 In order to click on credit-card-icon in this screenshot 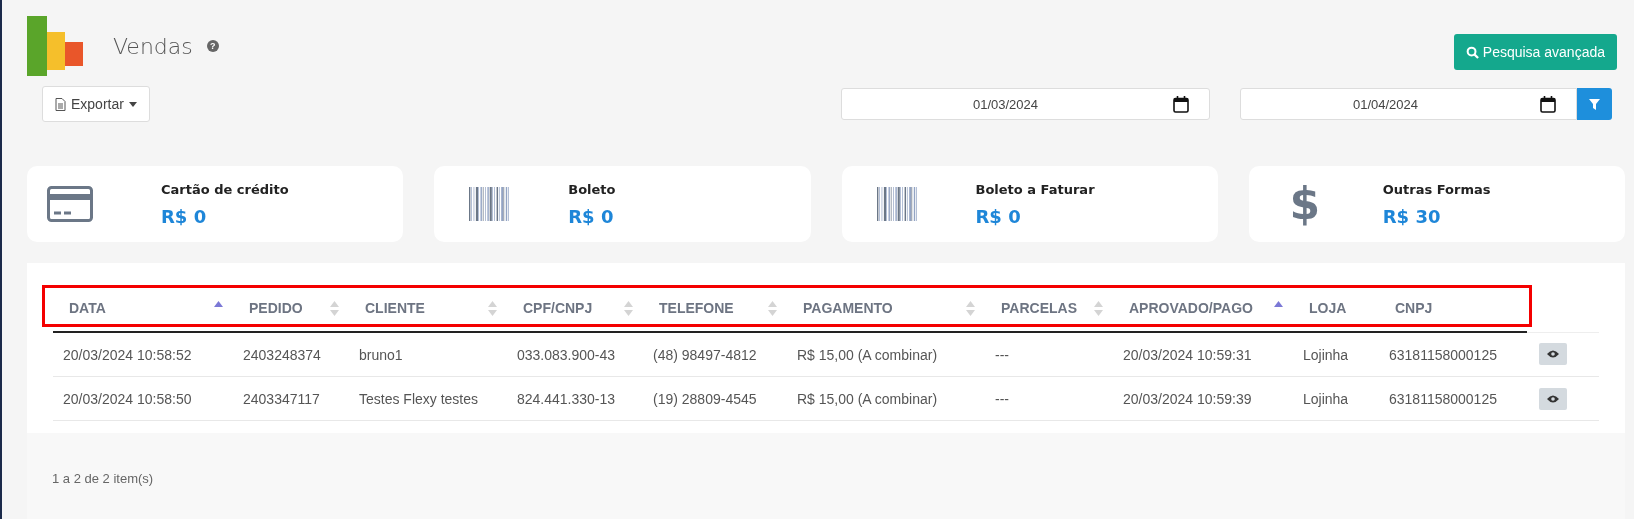, I will do `click(70, 204)`.